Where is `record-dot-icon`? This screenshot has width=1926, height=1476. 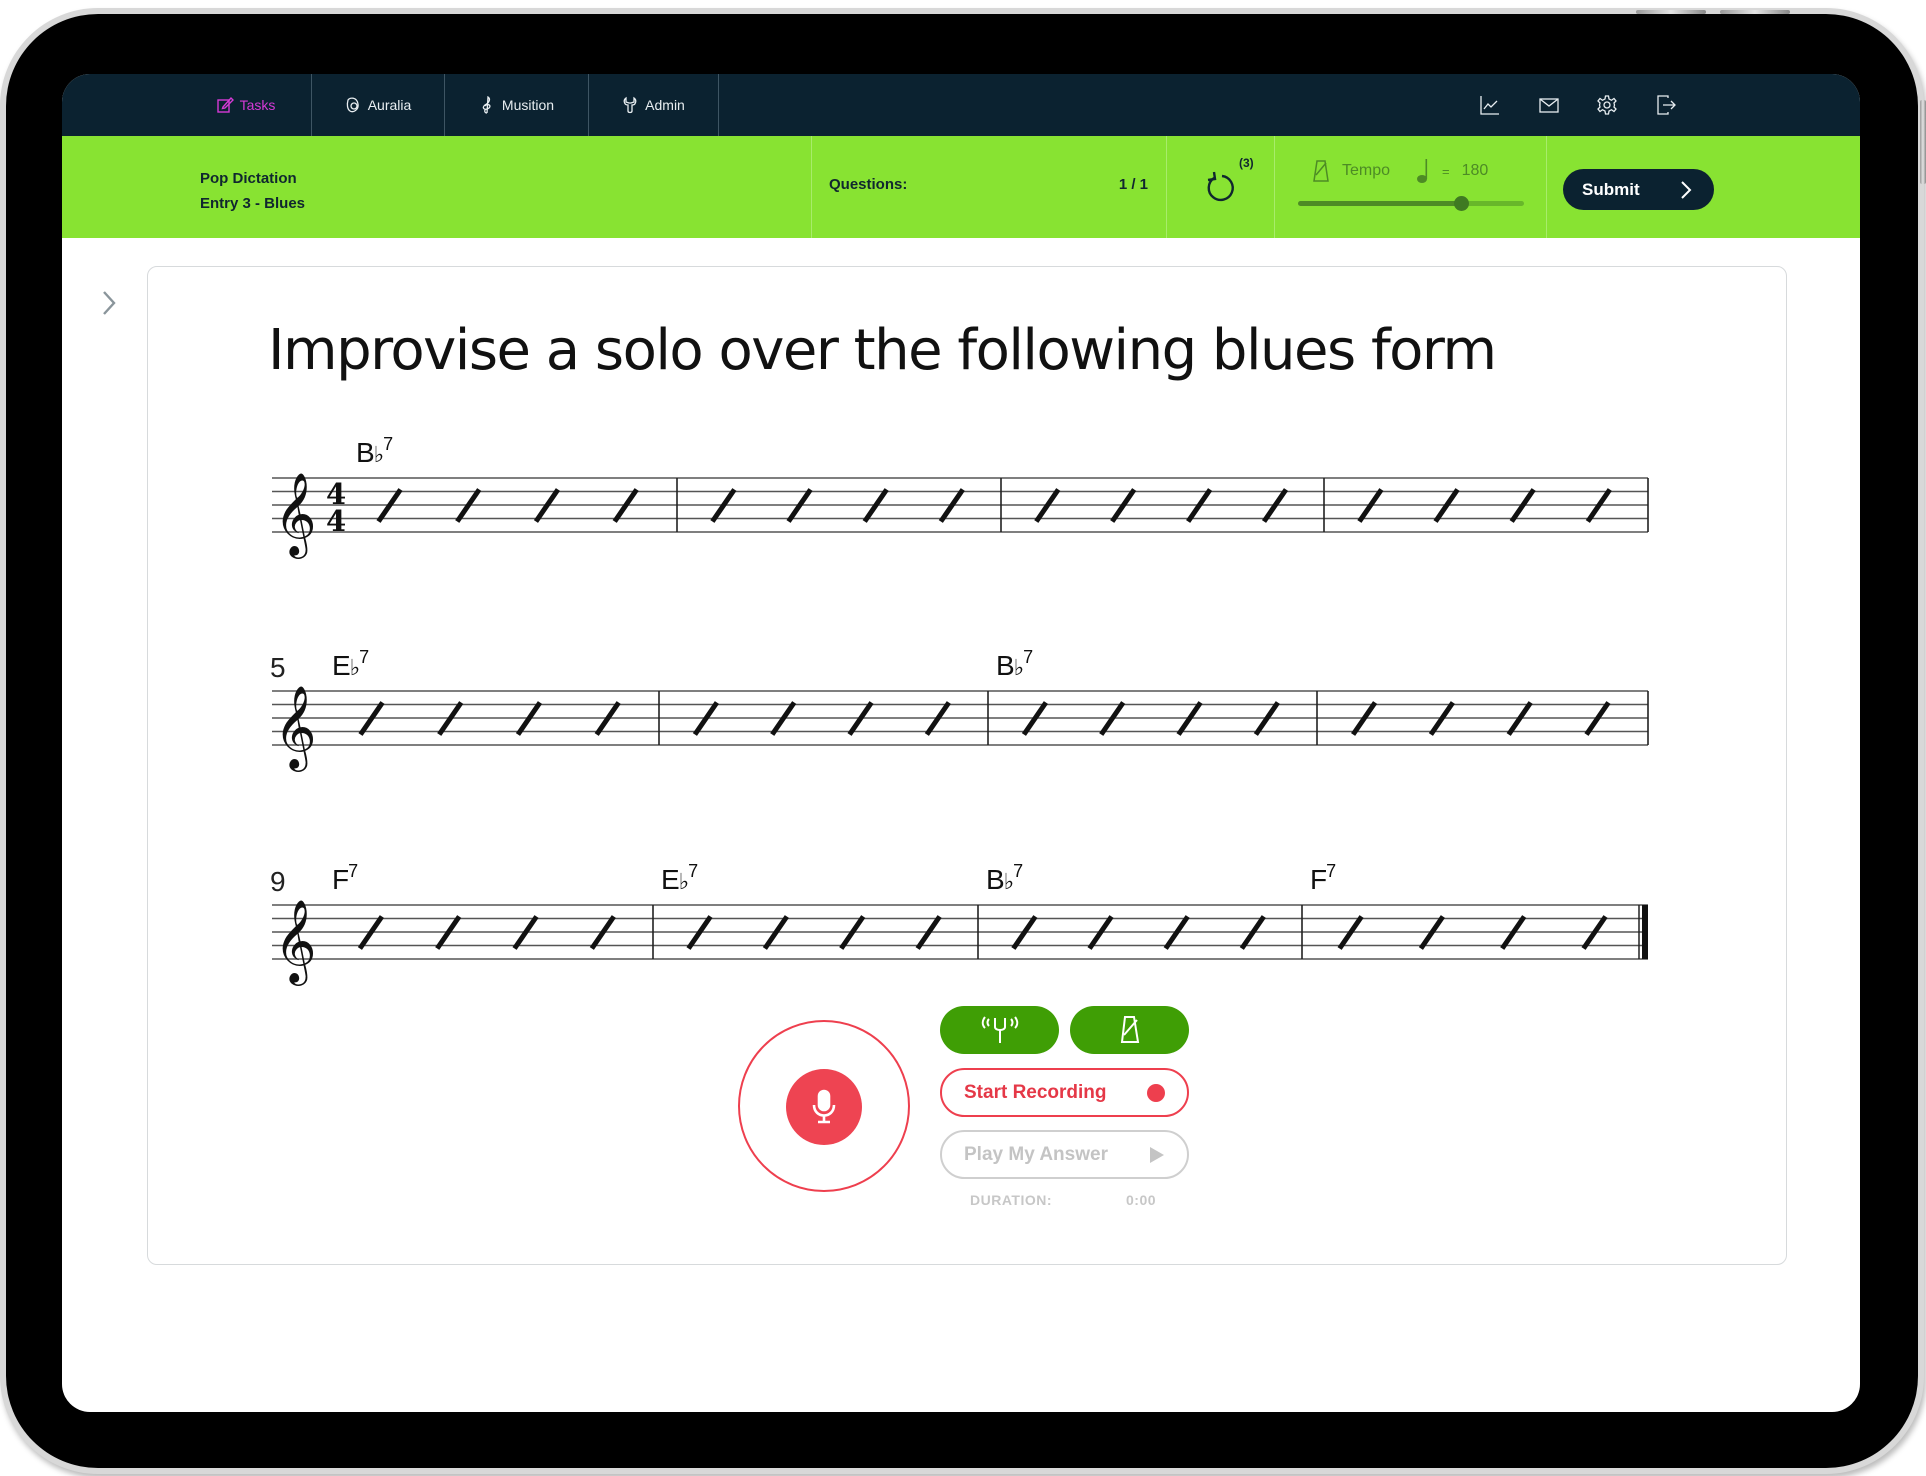
record-dot-icon is located at coordinates (1156, 1092).